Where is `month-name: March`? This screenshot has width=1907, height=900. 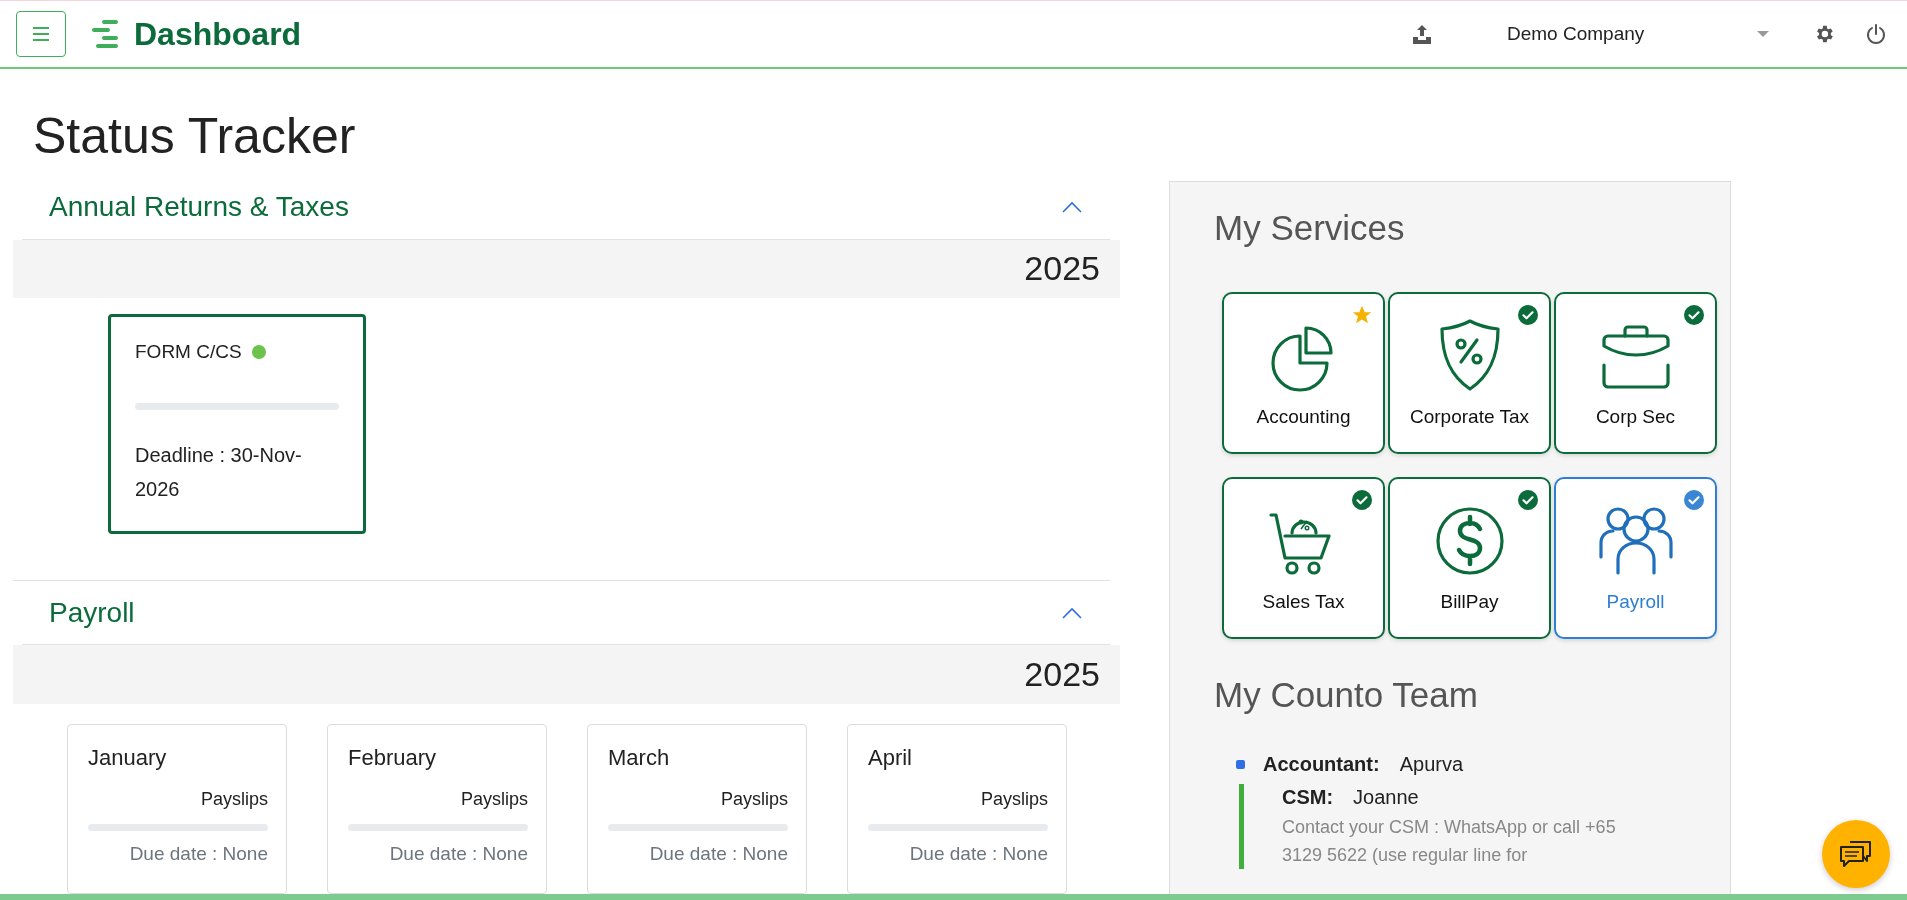 month-name: March is located at coordinates (639, 758).